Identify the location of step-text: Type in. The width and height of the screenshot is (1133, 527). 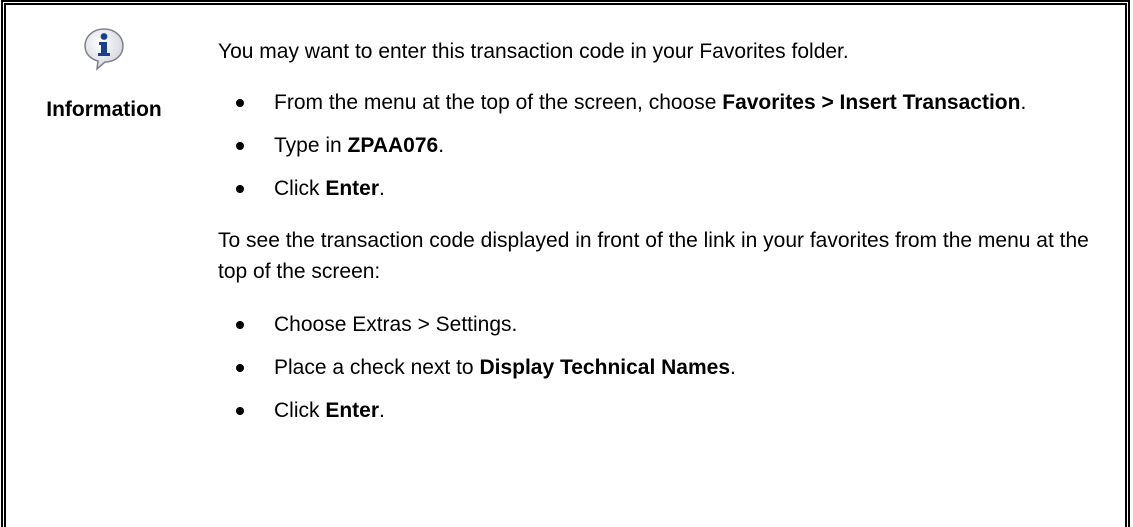
(311, 145).